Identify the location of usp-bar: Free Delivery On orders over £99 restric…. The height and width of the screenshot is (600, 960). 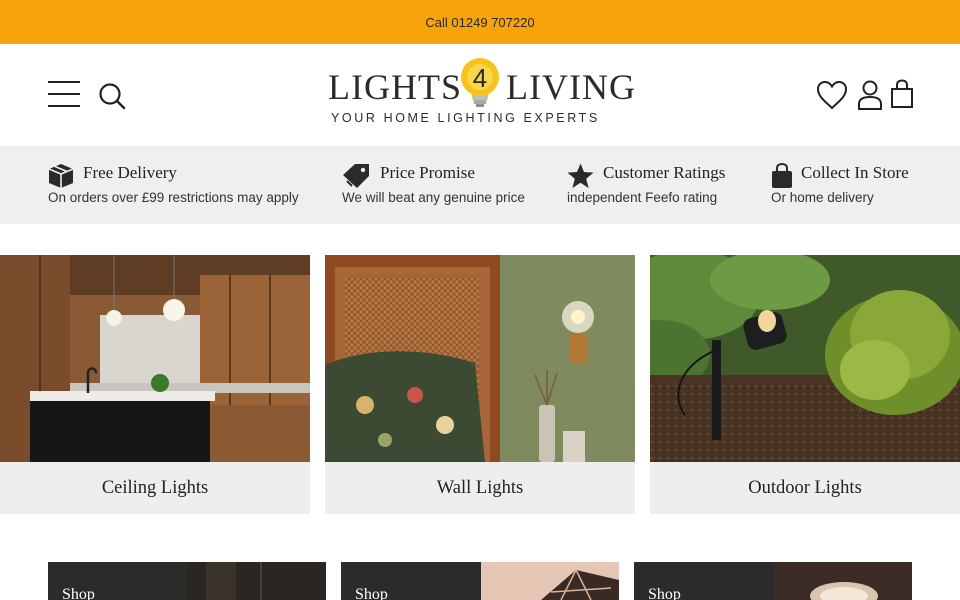
(480, 185).